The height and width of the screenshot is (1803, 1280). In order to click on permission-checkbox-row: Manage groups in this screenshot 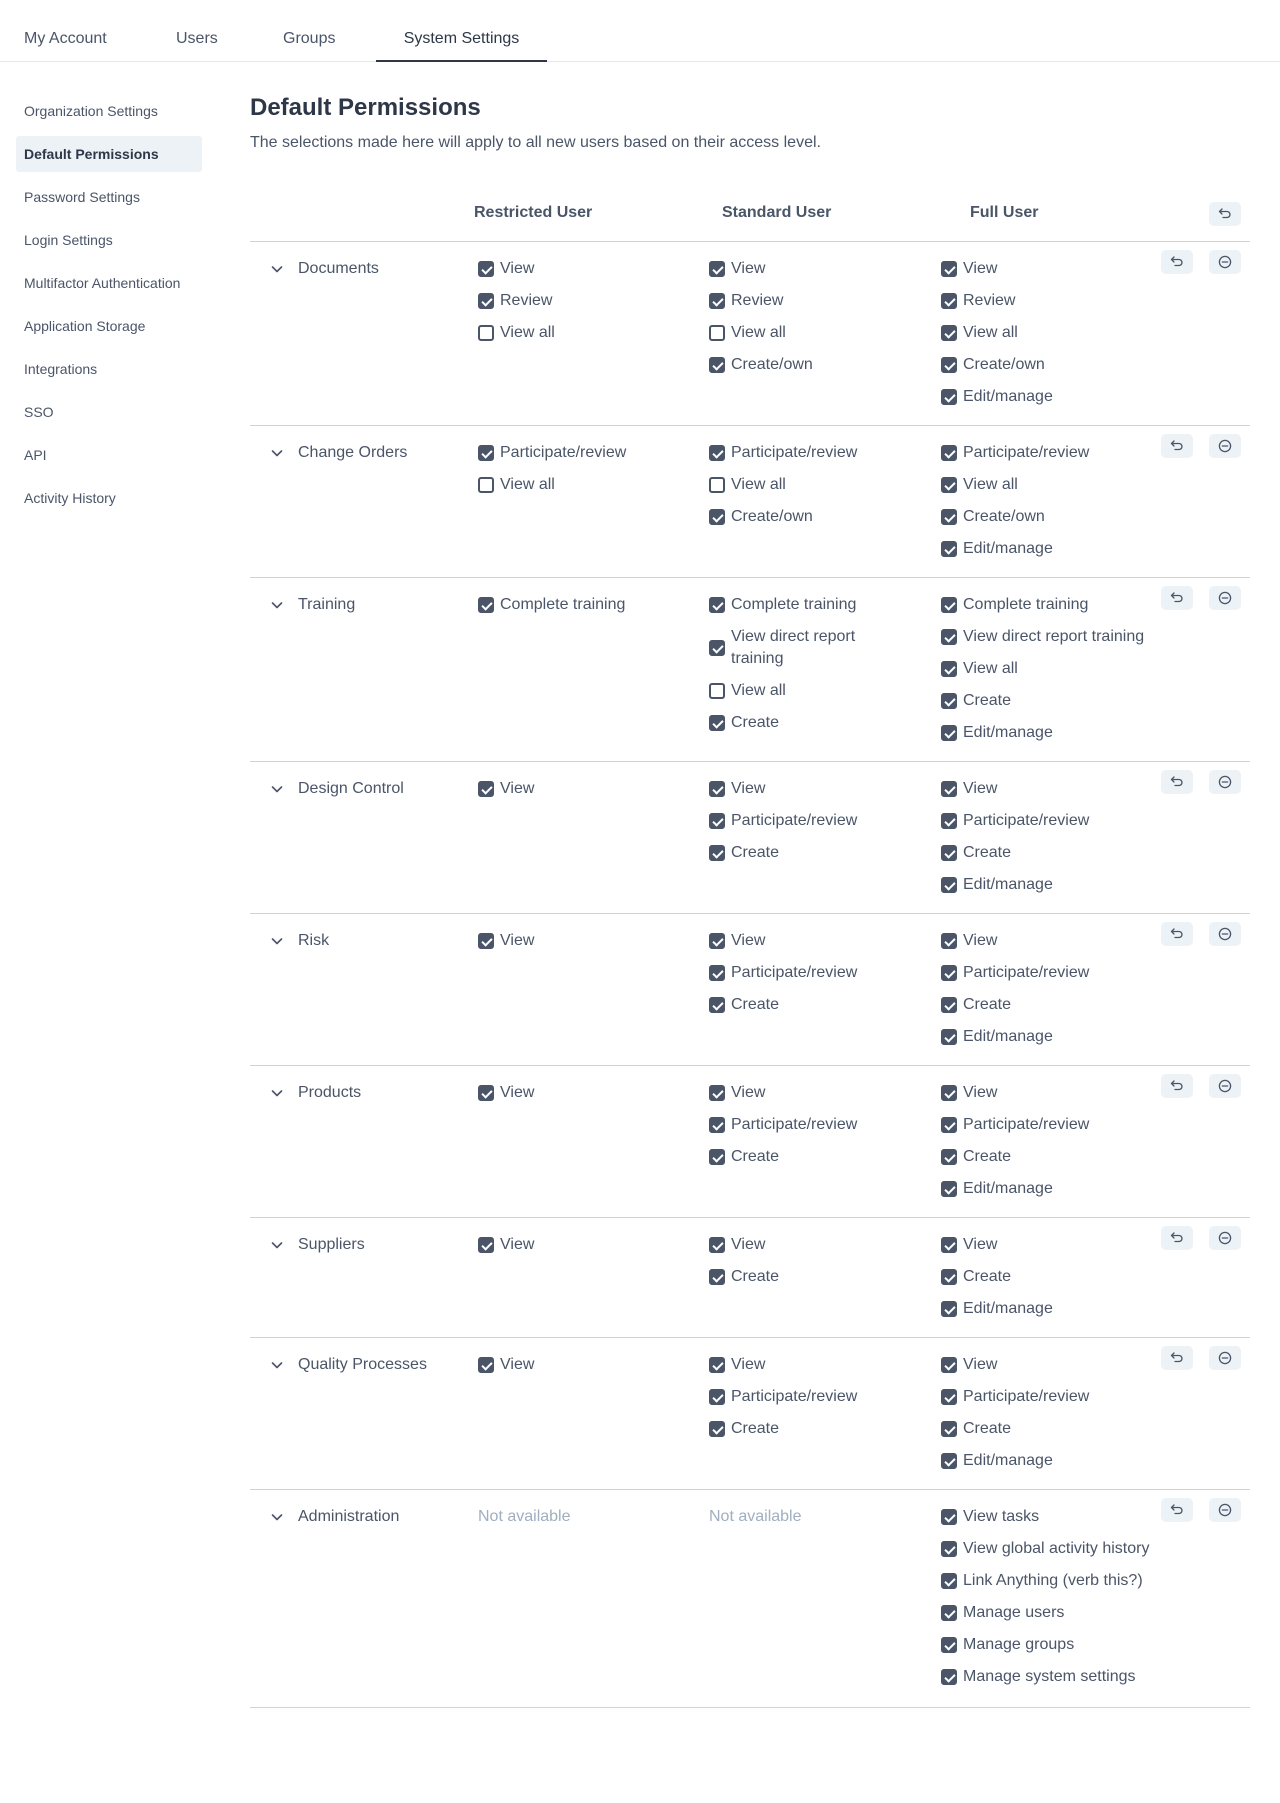, I will do `click(1061, 1645)`.